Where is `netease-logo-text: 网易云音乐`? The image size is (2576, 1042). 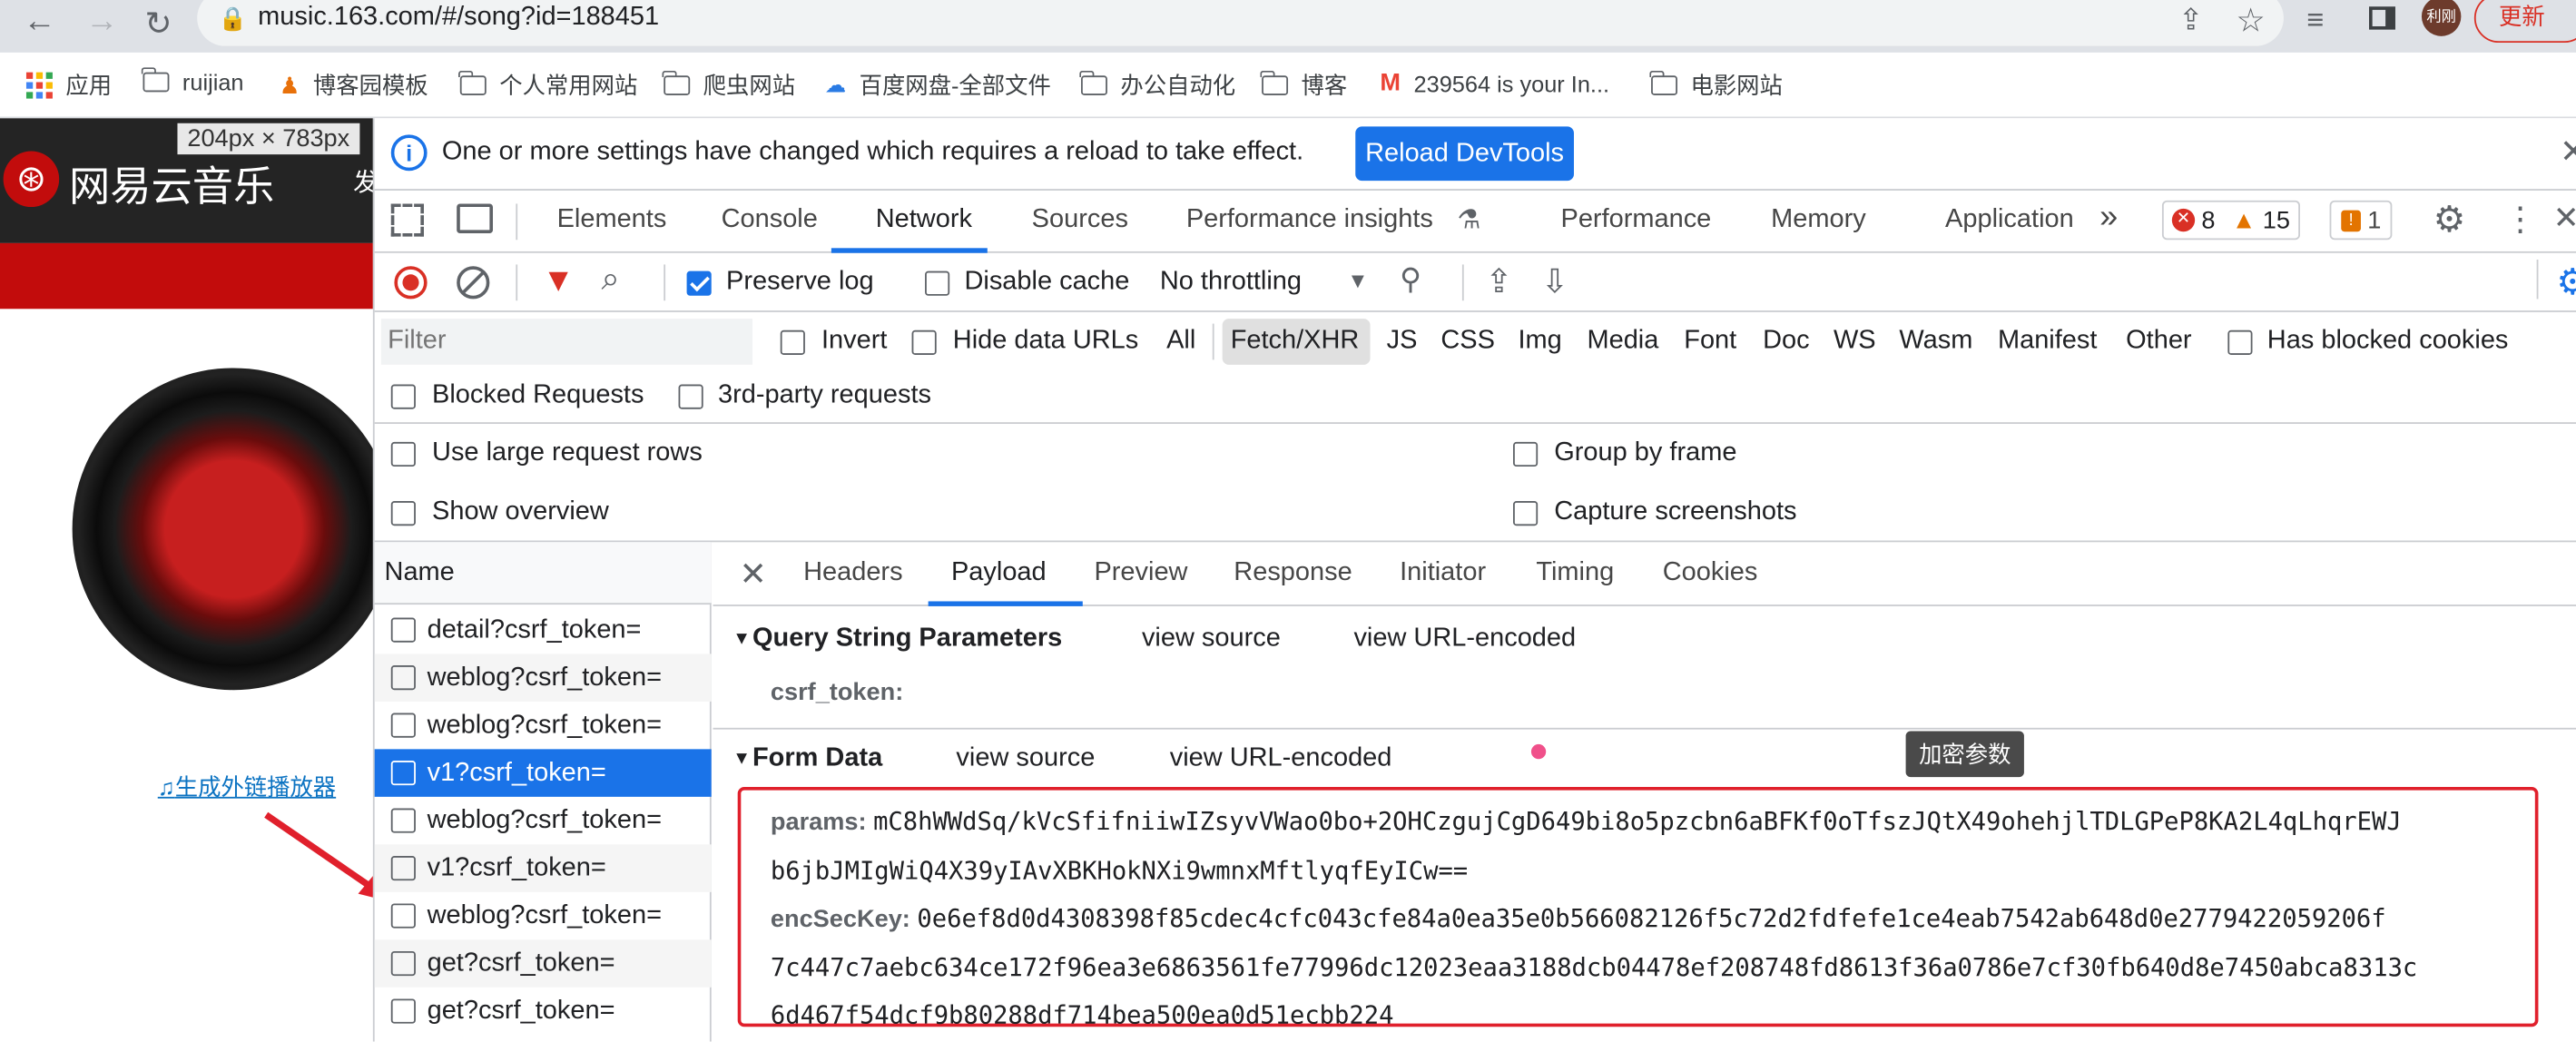 netease-logo-text: 网易云音乐 is located at coordinates (171, 183).